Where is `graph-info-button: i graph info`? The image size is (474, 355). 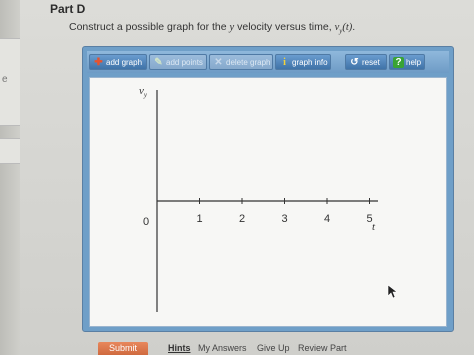
graph-info-button: i graph info is located at coordinates (303, 62).